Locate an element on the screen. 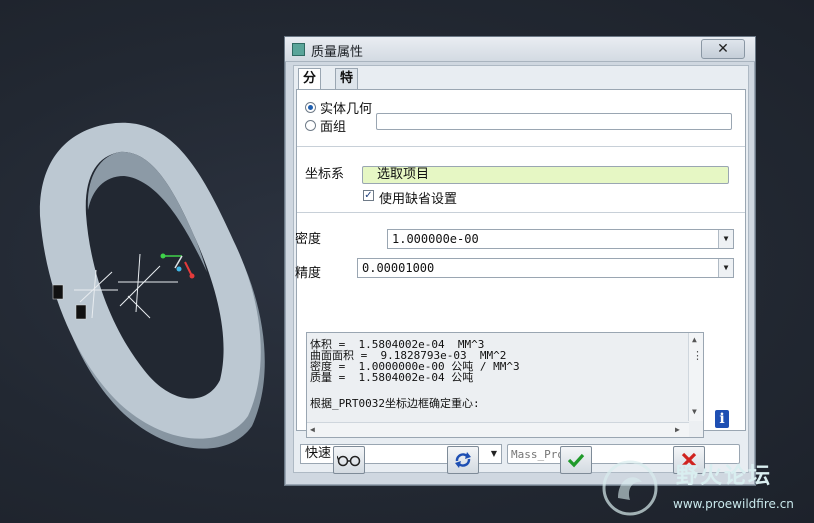  preview-button is located at coordinates (349, 460).